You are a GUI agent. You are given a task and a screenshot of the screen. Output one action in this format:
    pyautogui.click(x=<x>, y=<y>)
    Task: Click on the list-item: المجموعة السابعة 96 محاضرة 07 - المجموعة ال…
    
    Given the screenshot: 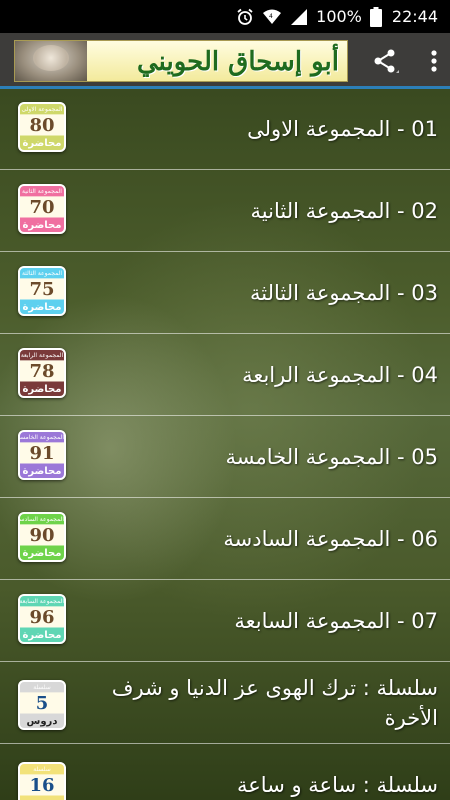 What is the action you would take?
    pyautogui.click(x=225, y=621)
    